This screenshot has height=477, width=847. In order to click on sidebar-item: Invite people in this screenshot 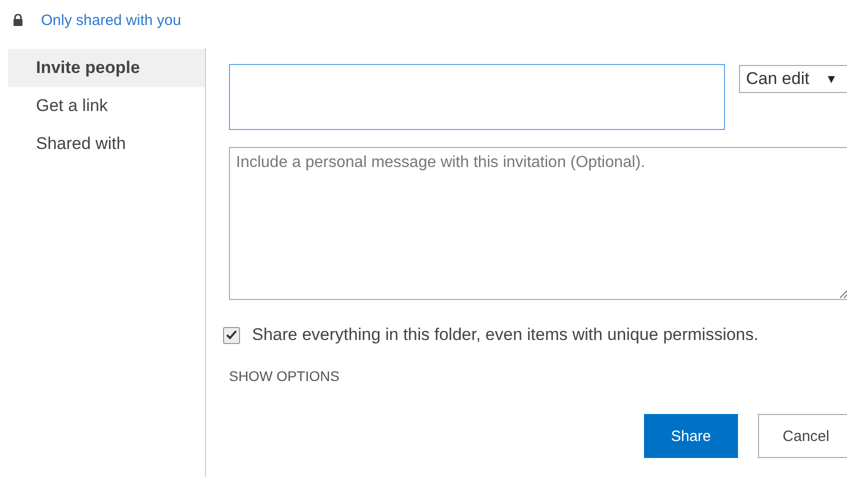, I will do `click(106, 68)`.